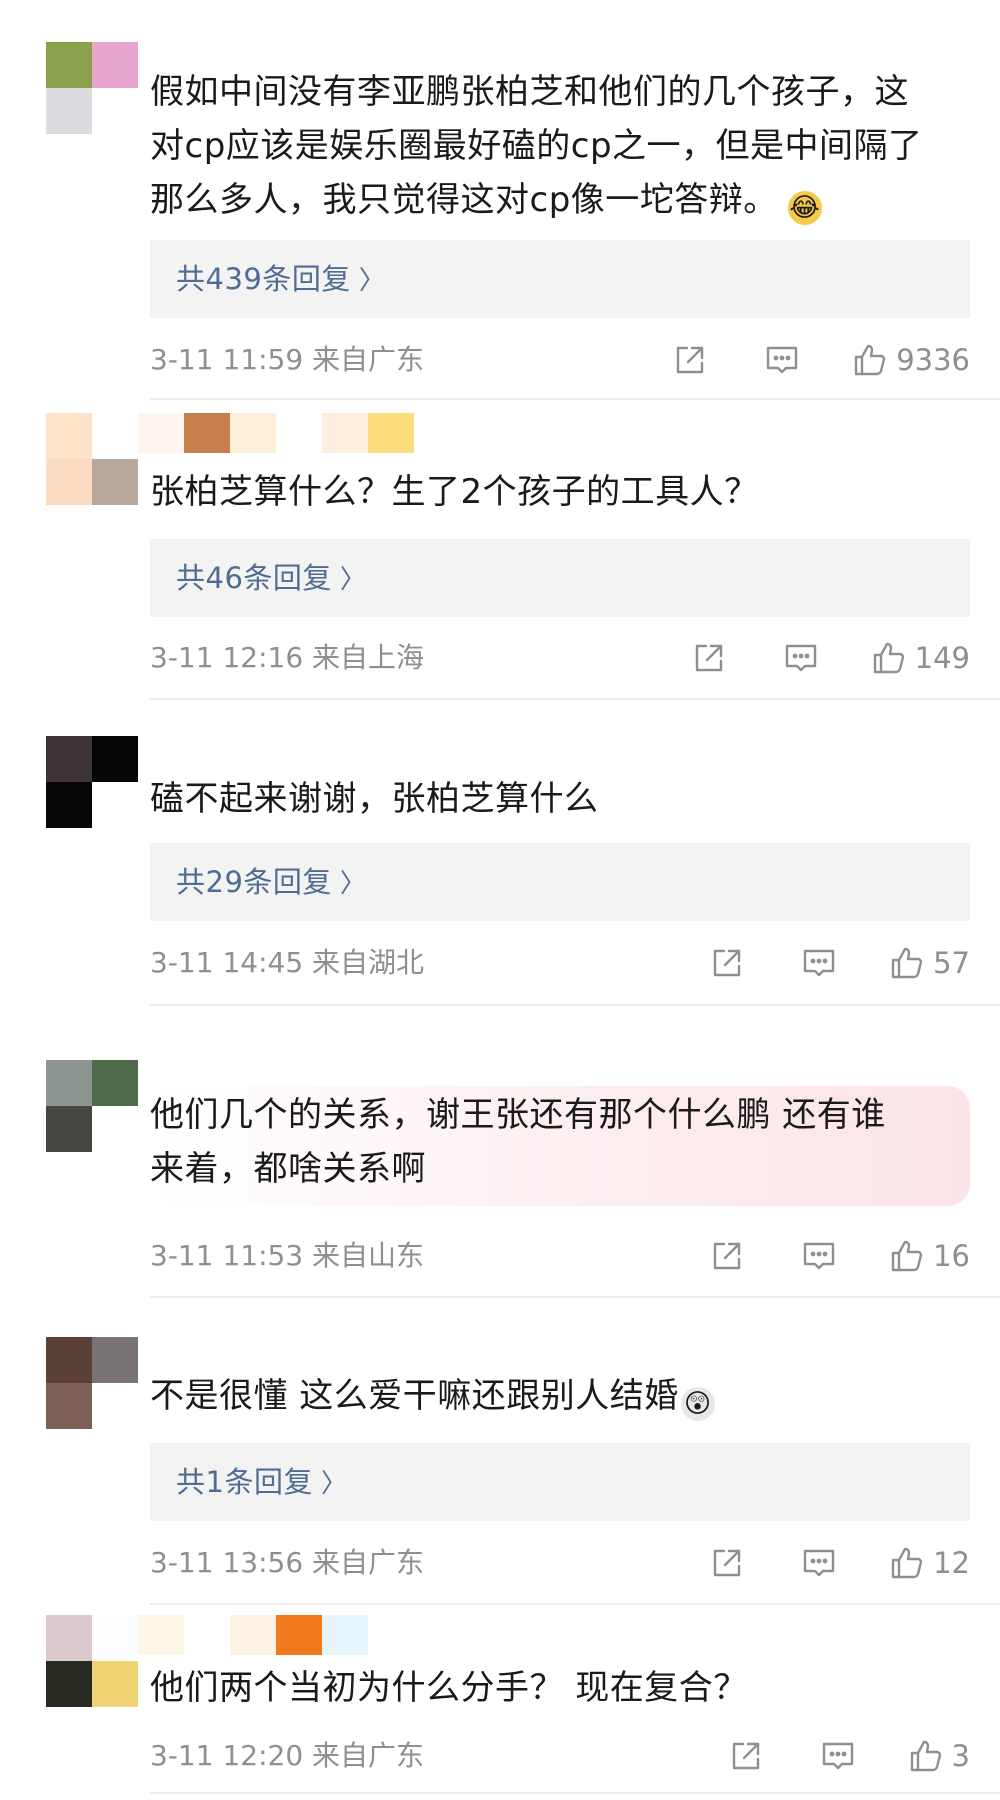 This screenshot has width=1000, height=1800. What do you see at coordinates (449, 1688) in the screenshot?
I see `comment-text-line: 他们两个当初为什么分手？ 现在复合？` at bounding box center [449, 1688].